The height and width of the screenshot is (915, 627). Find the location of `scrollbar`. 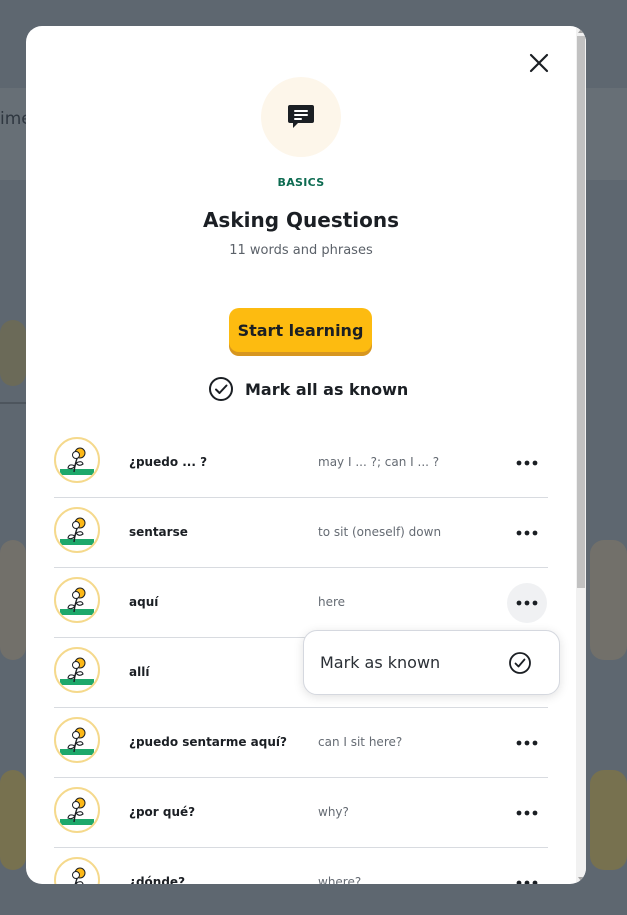

scrollbar is located at coordinates (581, 455).